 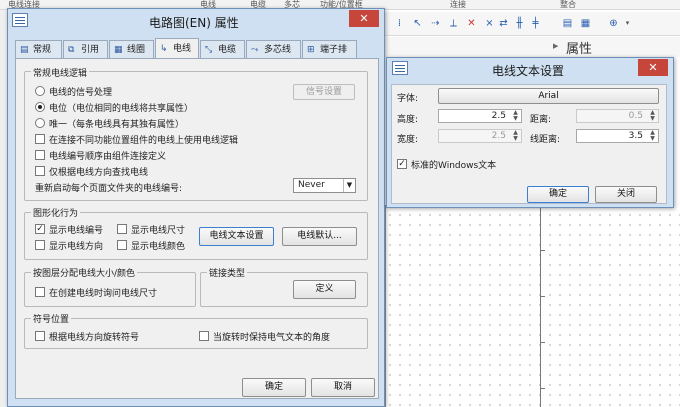 What do you see at coordinates (51, 318) in the screenshot?
I see `group-symbol-position-label: 符号位置` at bounding box center [51, 318].